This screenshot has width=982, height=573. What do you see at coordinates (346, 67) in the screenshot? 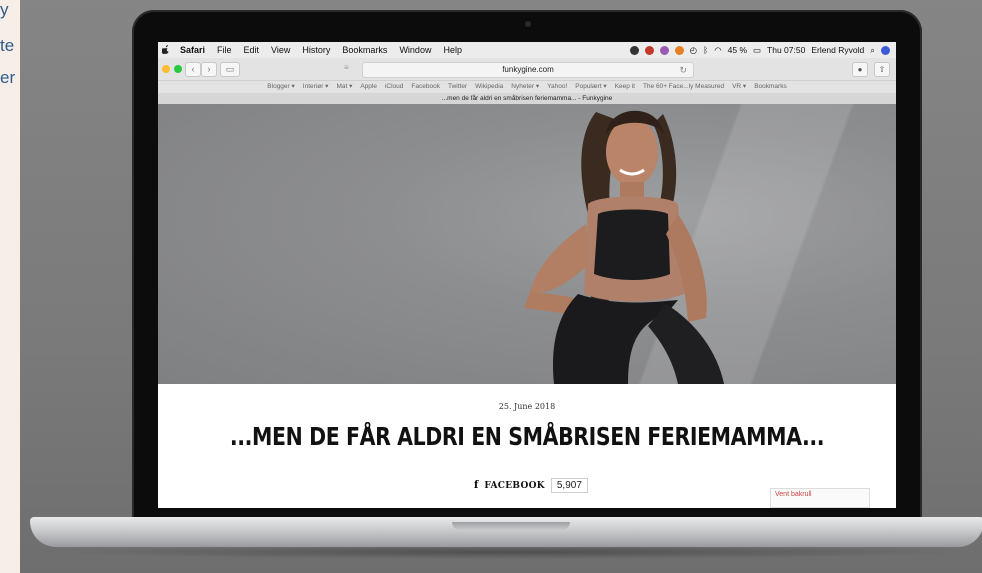
I see `reader-icon: ≡` at bounding box center [346, 67].